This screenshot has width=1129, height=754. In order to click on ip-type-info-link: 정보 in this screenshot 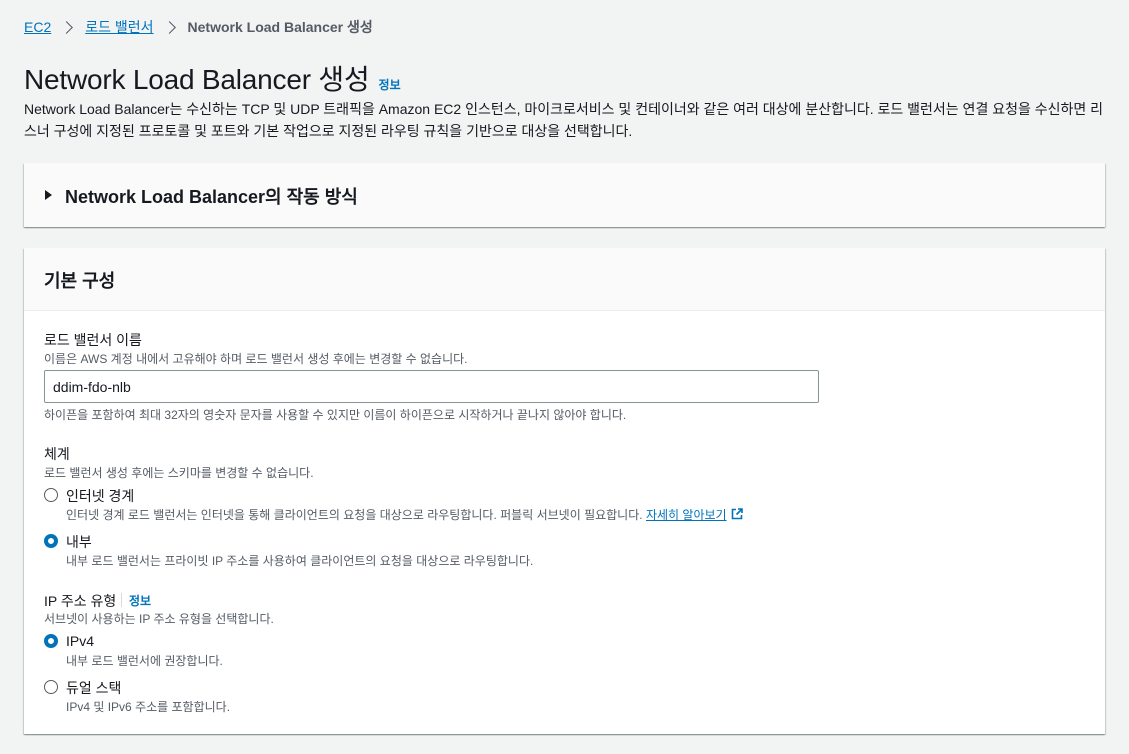, I will do `click(140, 600)`.